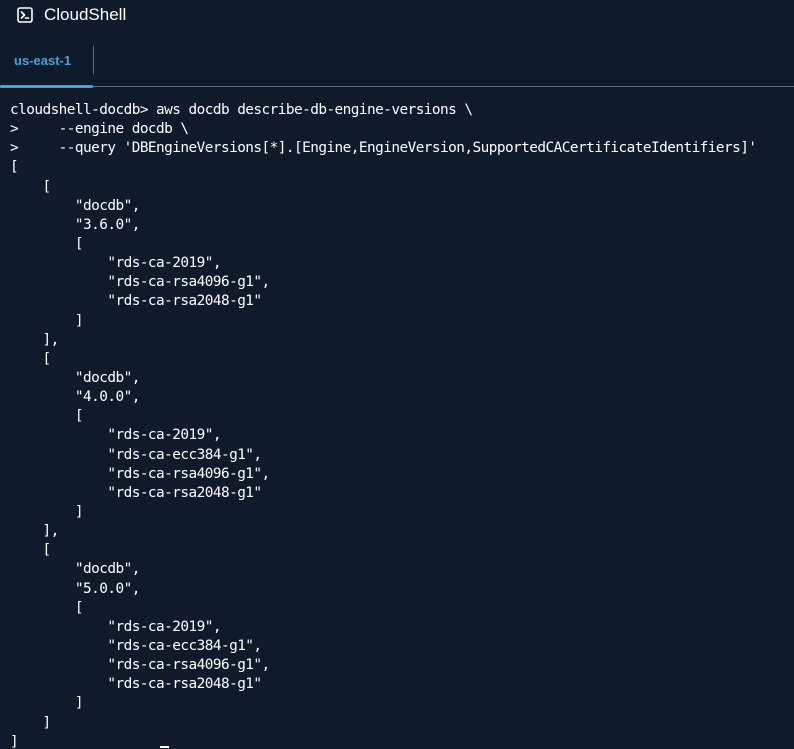 The width and height of the screenshot is (794, 749). What do you see at coordinates (75, 397) in the screenshot?
I see `terminal-line: "4.0.0",` at bounding box center [75, 397].